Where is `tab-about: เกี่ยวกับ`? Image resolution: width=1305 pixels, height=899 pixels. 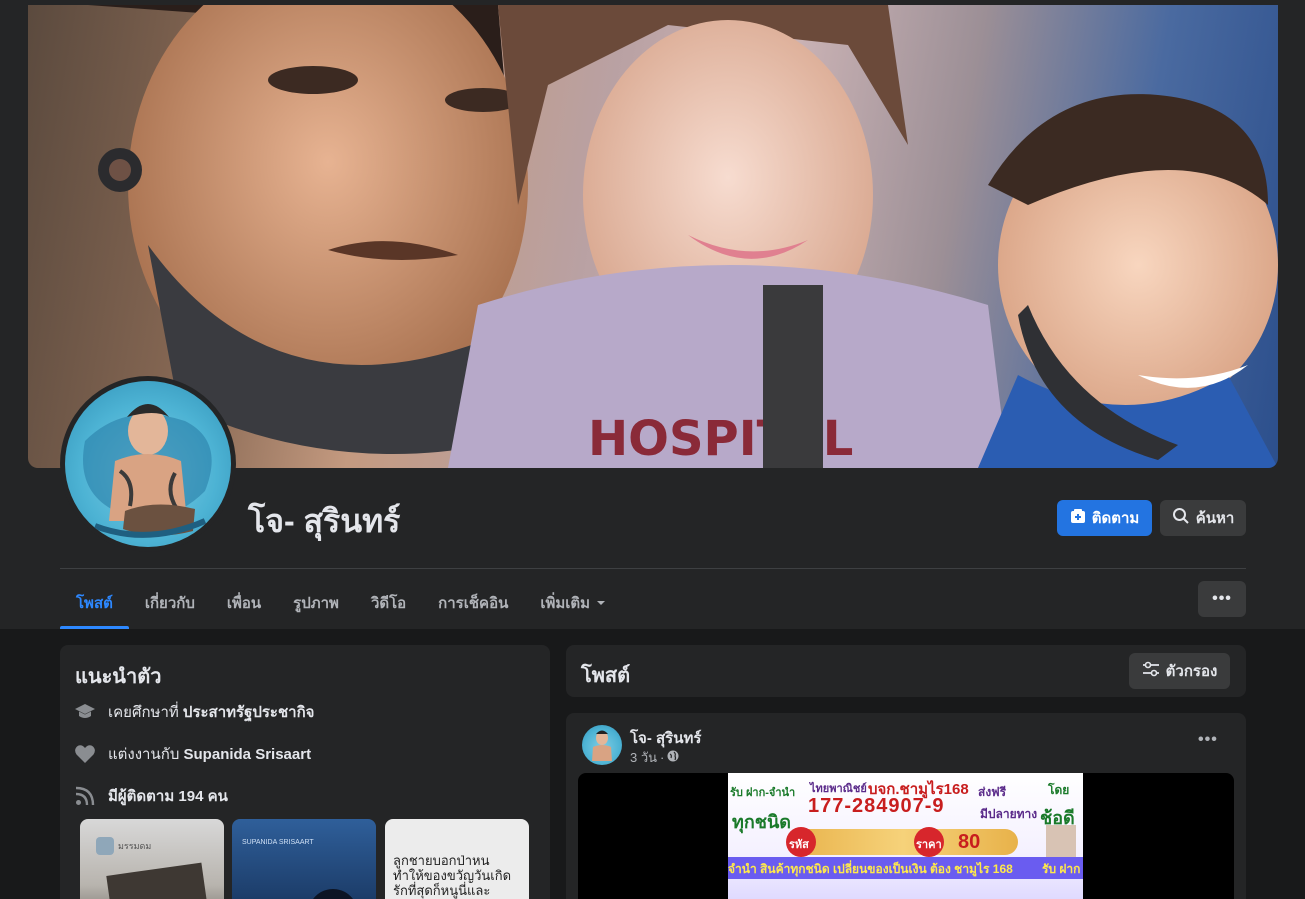 tab-about: เกี่ยวกับ is located at coordinates (170, 602).